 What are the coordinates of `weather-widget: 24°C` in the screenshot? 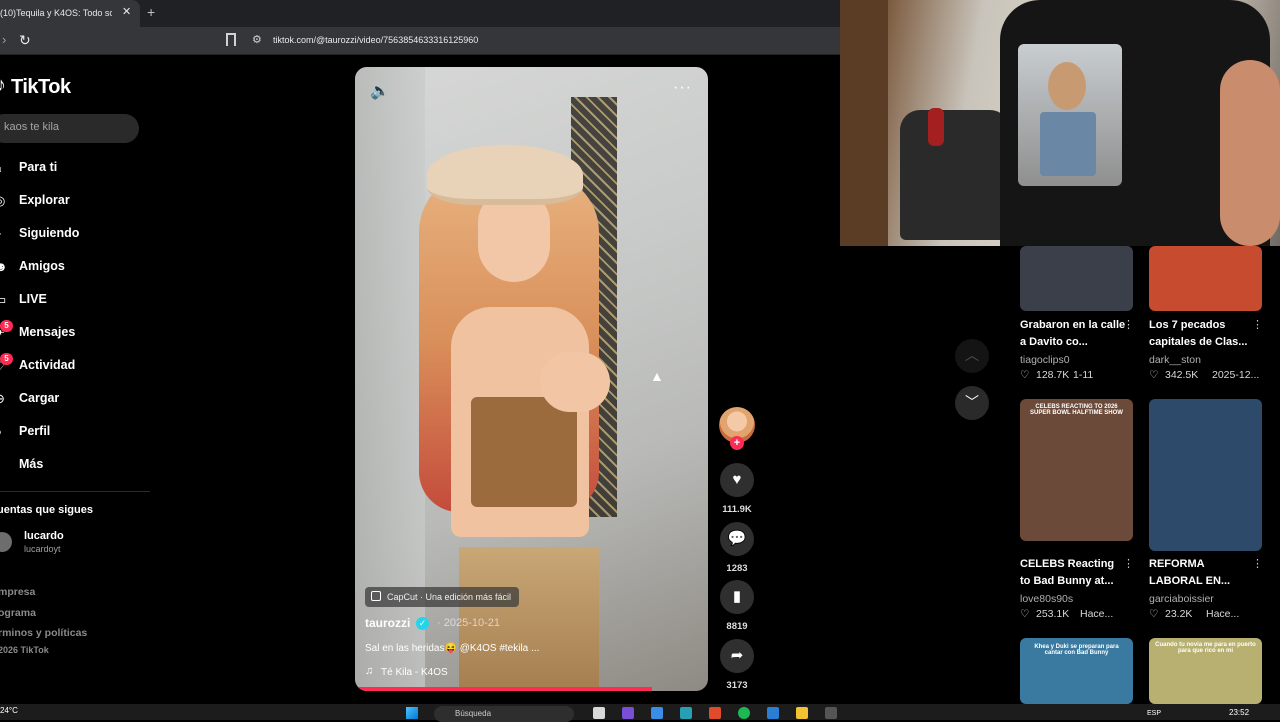 It's located at (9, 710).